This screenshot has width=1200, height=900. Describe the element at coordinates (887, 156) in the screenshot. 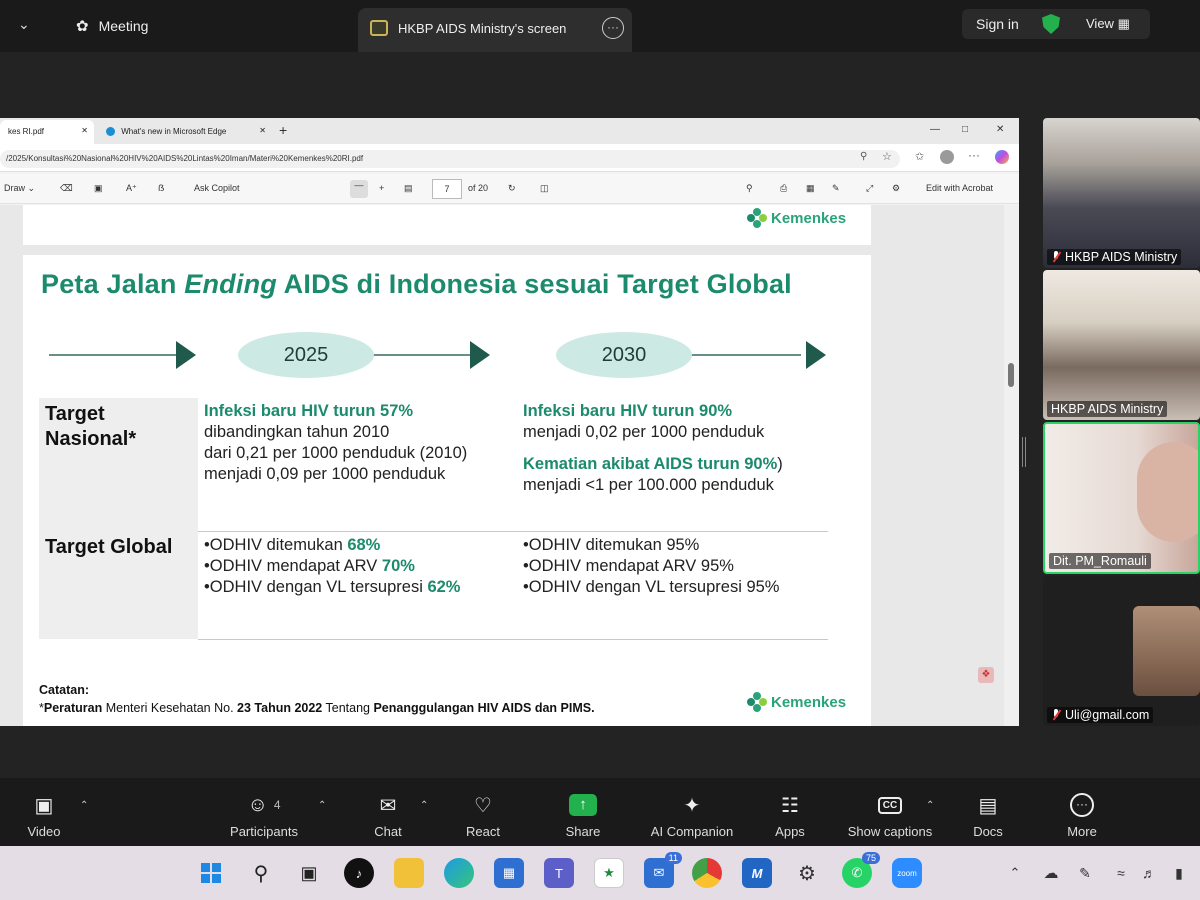

I see `star-icon: ☆` at that location.